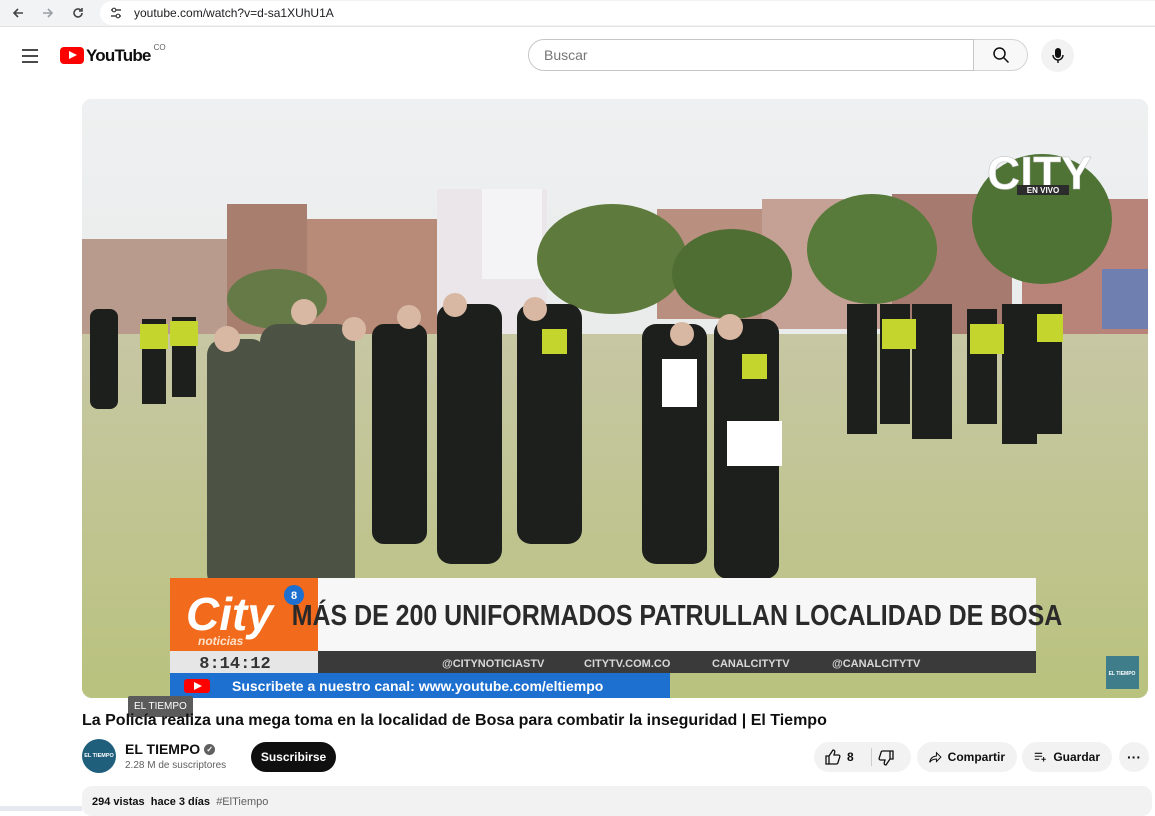 The width and height of the screenshot is (1155, 816). I want to click on subscribe-button: Suscribirse, so click(293, 757).